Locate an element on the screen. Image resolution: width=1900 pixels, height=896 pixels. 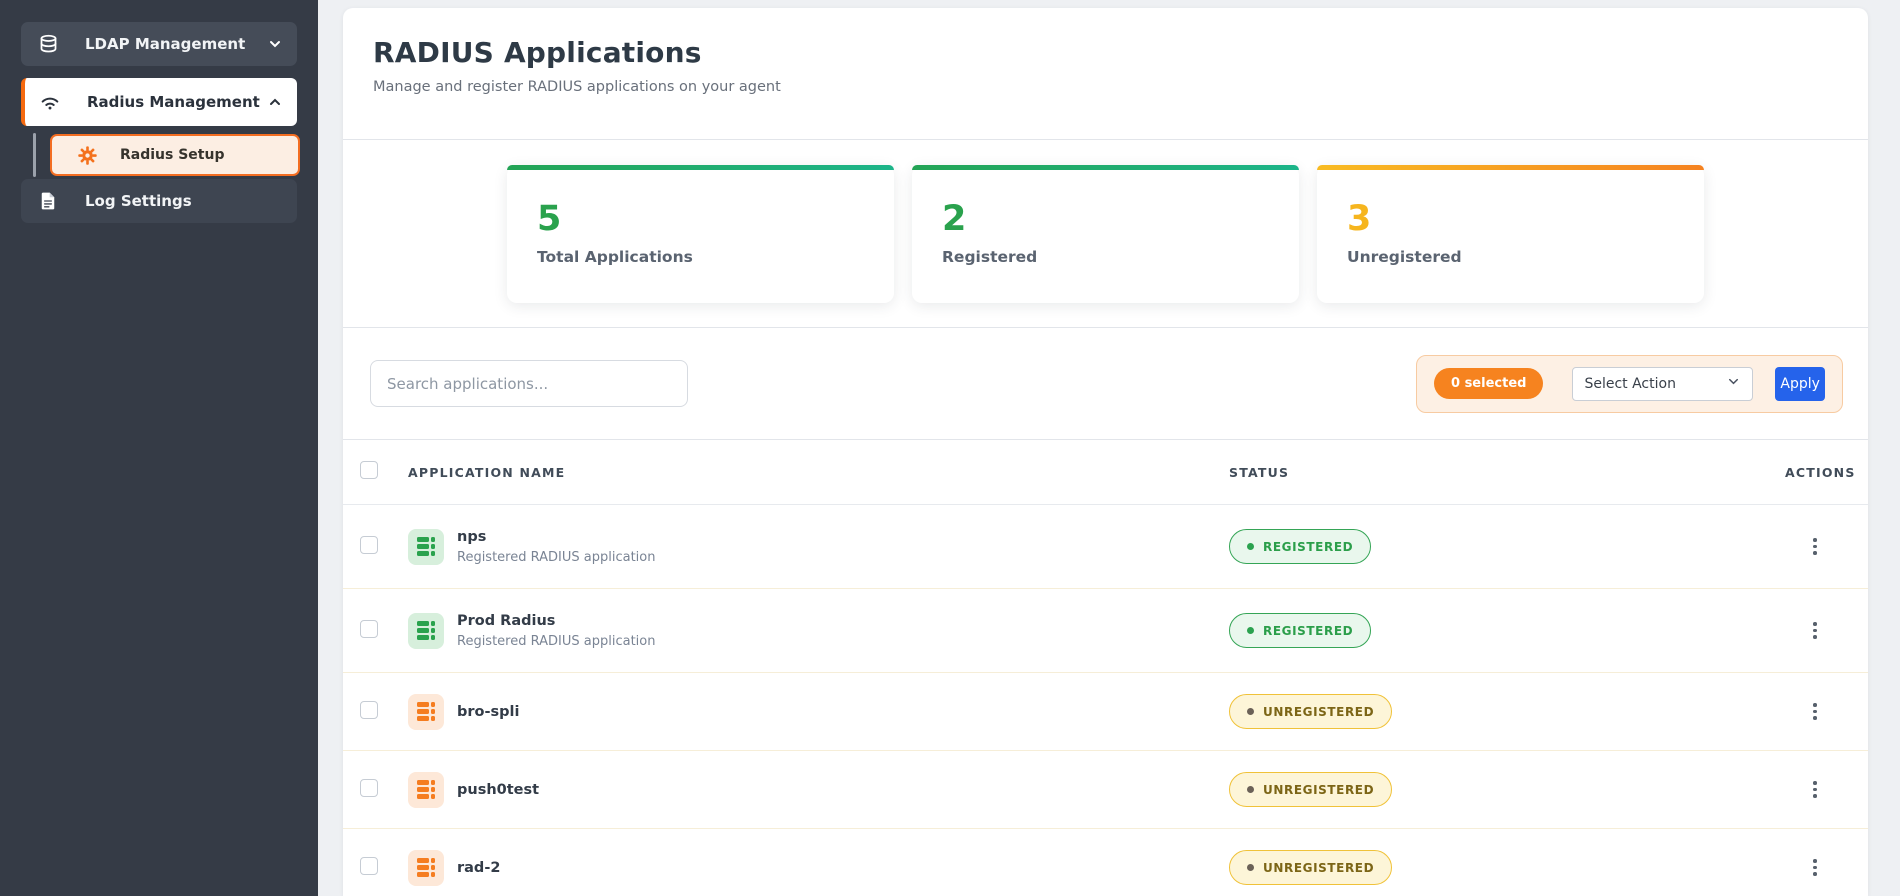
table-row: rad-2 UNREGISTERED is located at coordinates (1105, 862).